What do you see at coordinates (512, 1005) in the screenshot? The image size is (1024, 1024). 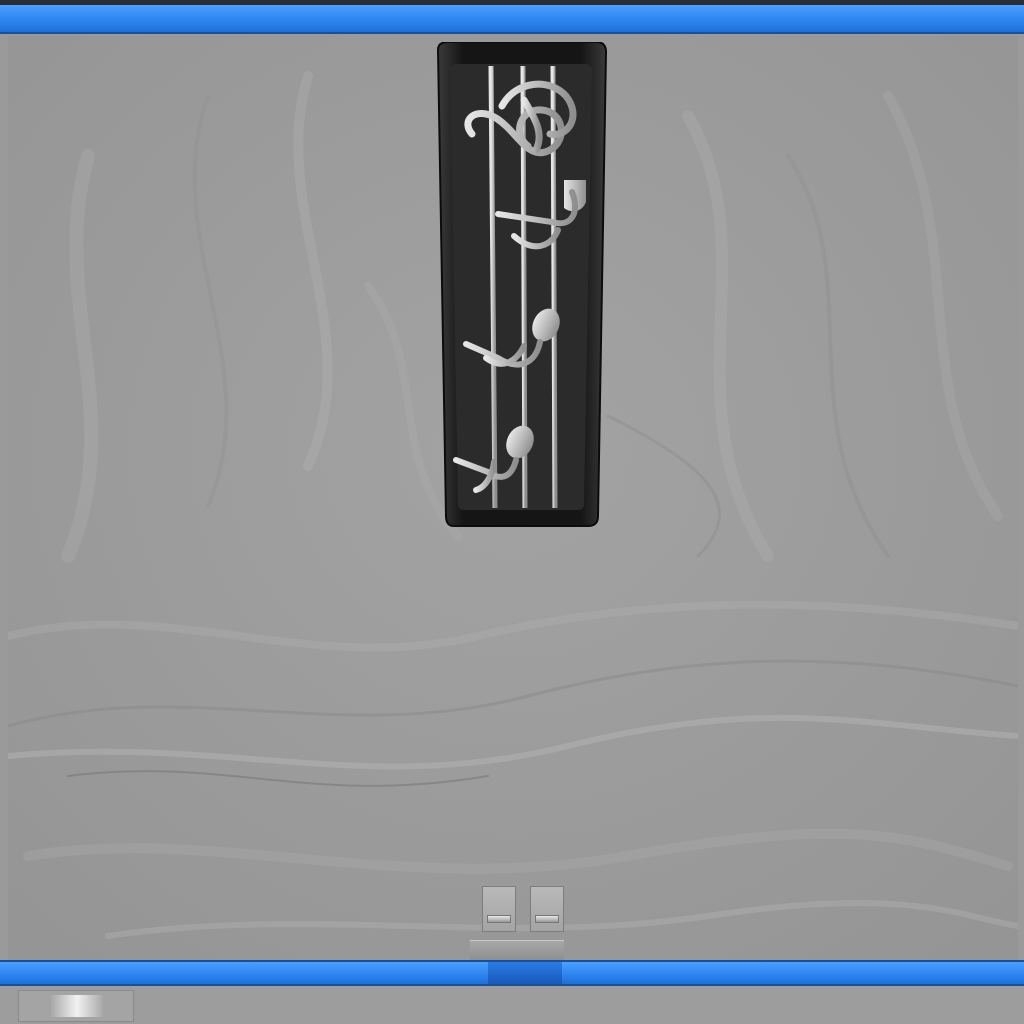 I see `status-strip` at bounding box center [512, 1005].